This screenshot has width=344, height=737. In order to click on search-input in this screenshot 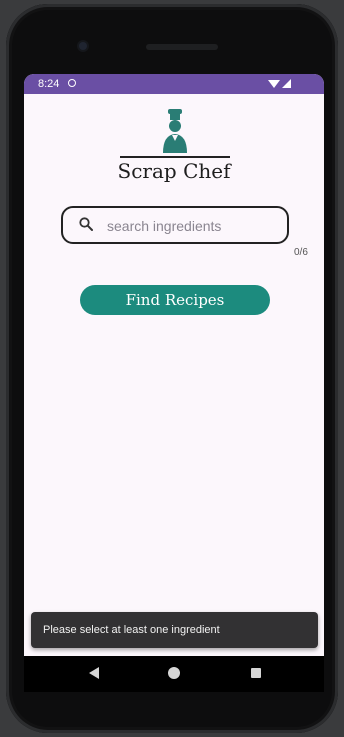, I will do `click(192, 226)`.